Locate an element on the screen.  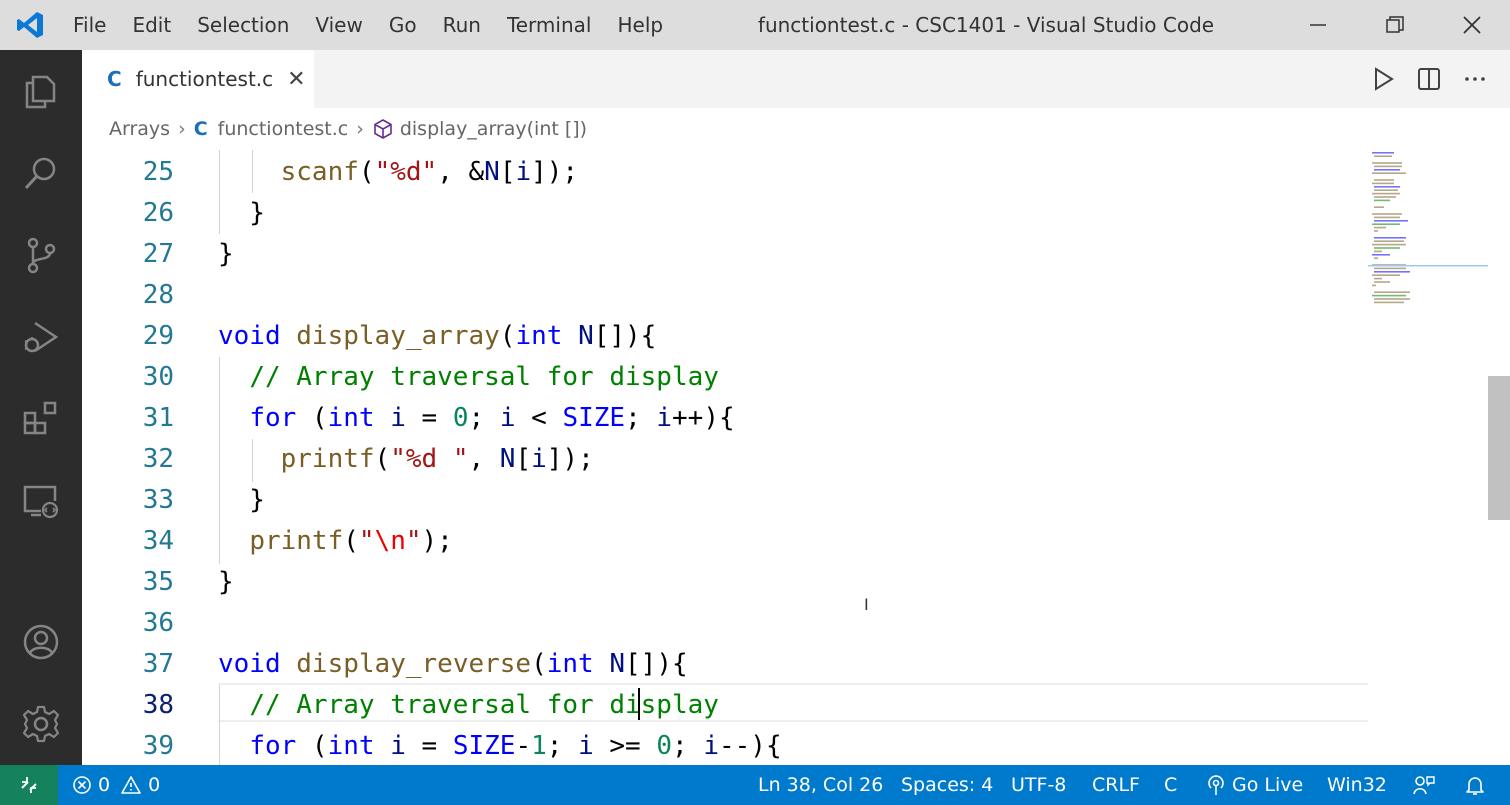
code-line: 29 void display_array(int N[]){ is located at coordinates (725, 336).